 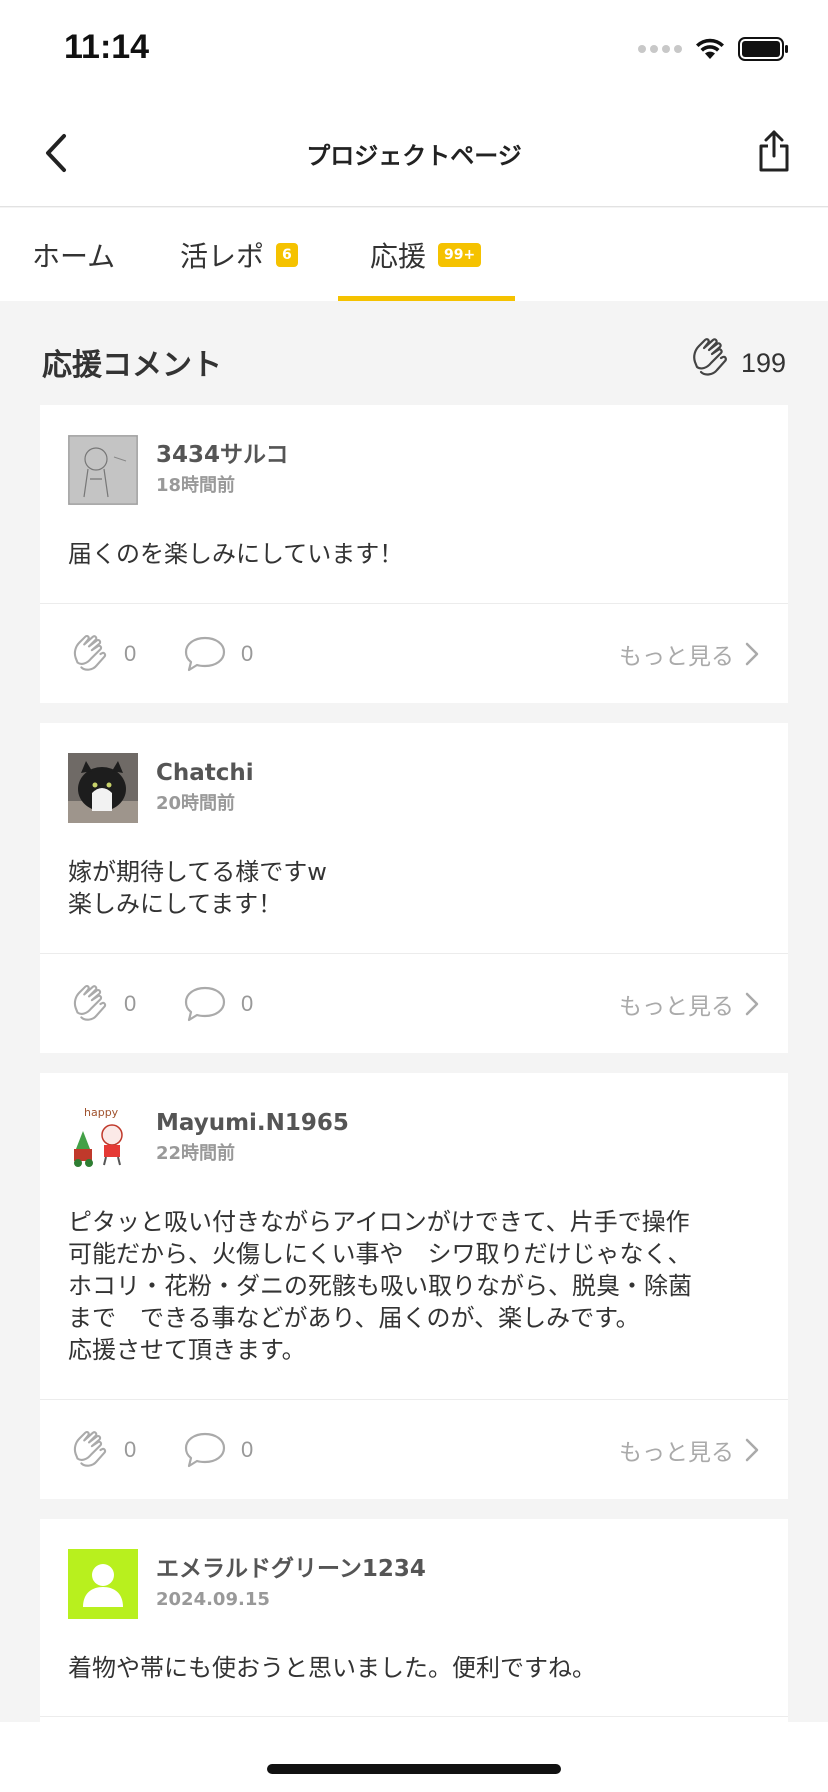 I want to click on comment-text: 着物や帯にも使おうと思いました。便利ですね。, so click(x=332, y=1668).